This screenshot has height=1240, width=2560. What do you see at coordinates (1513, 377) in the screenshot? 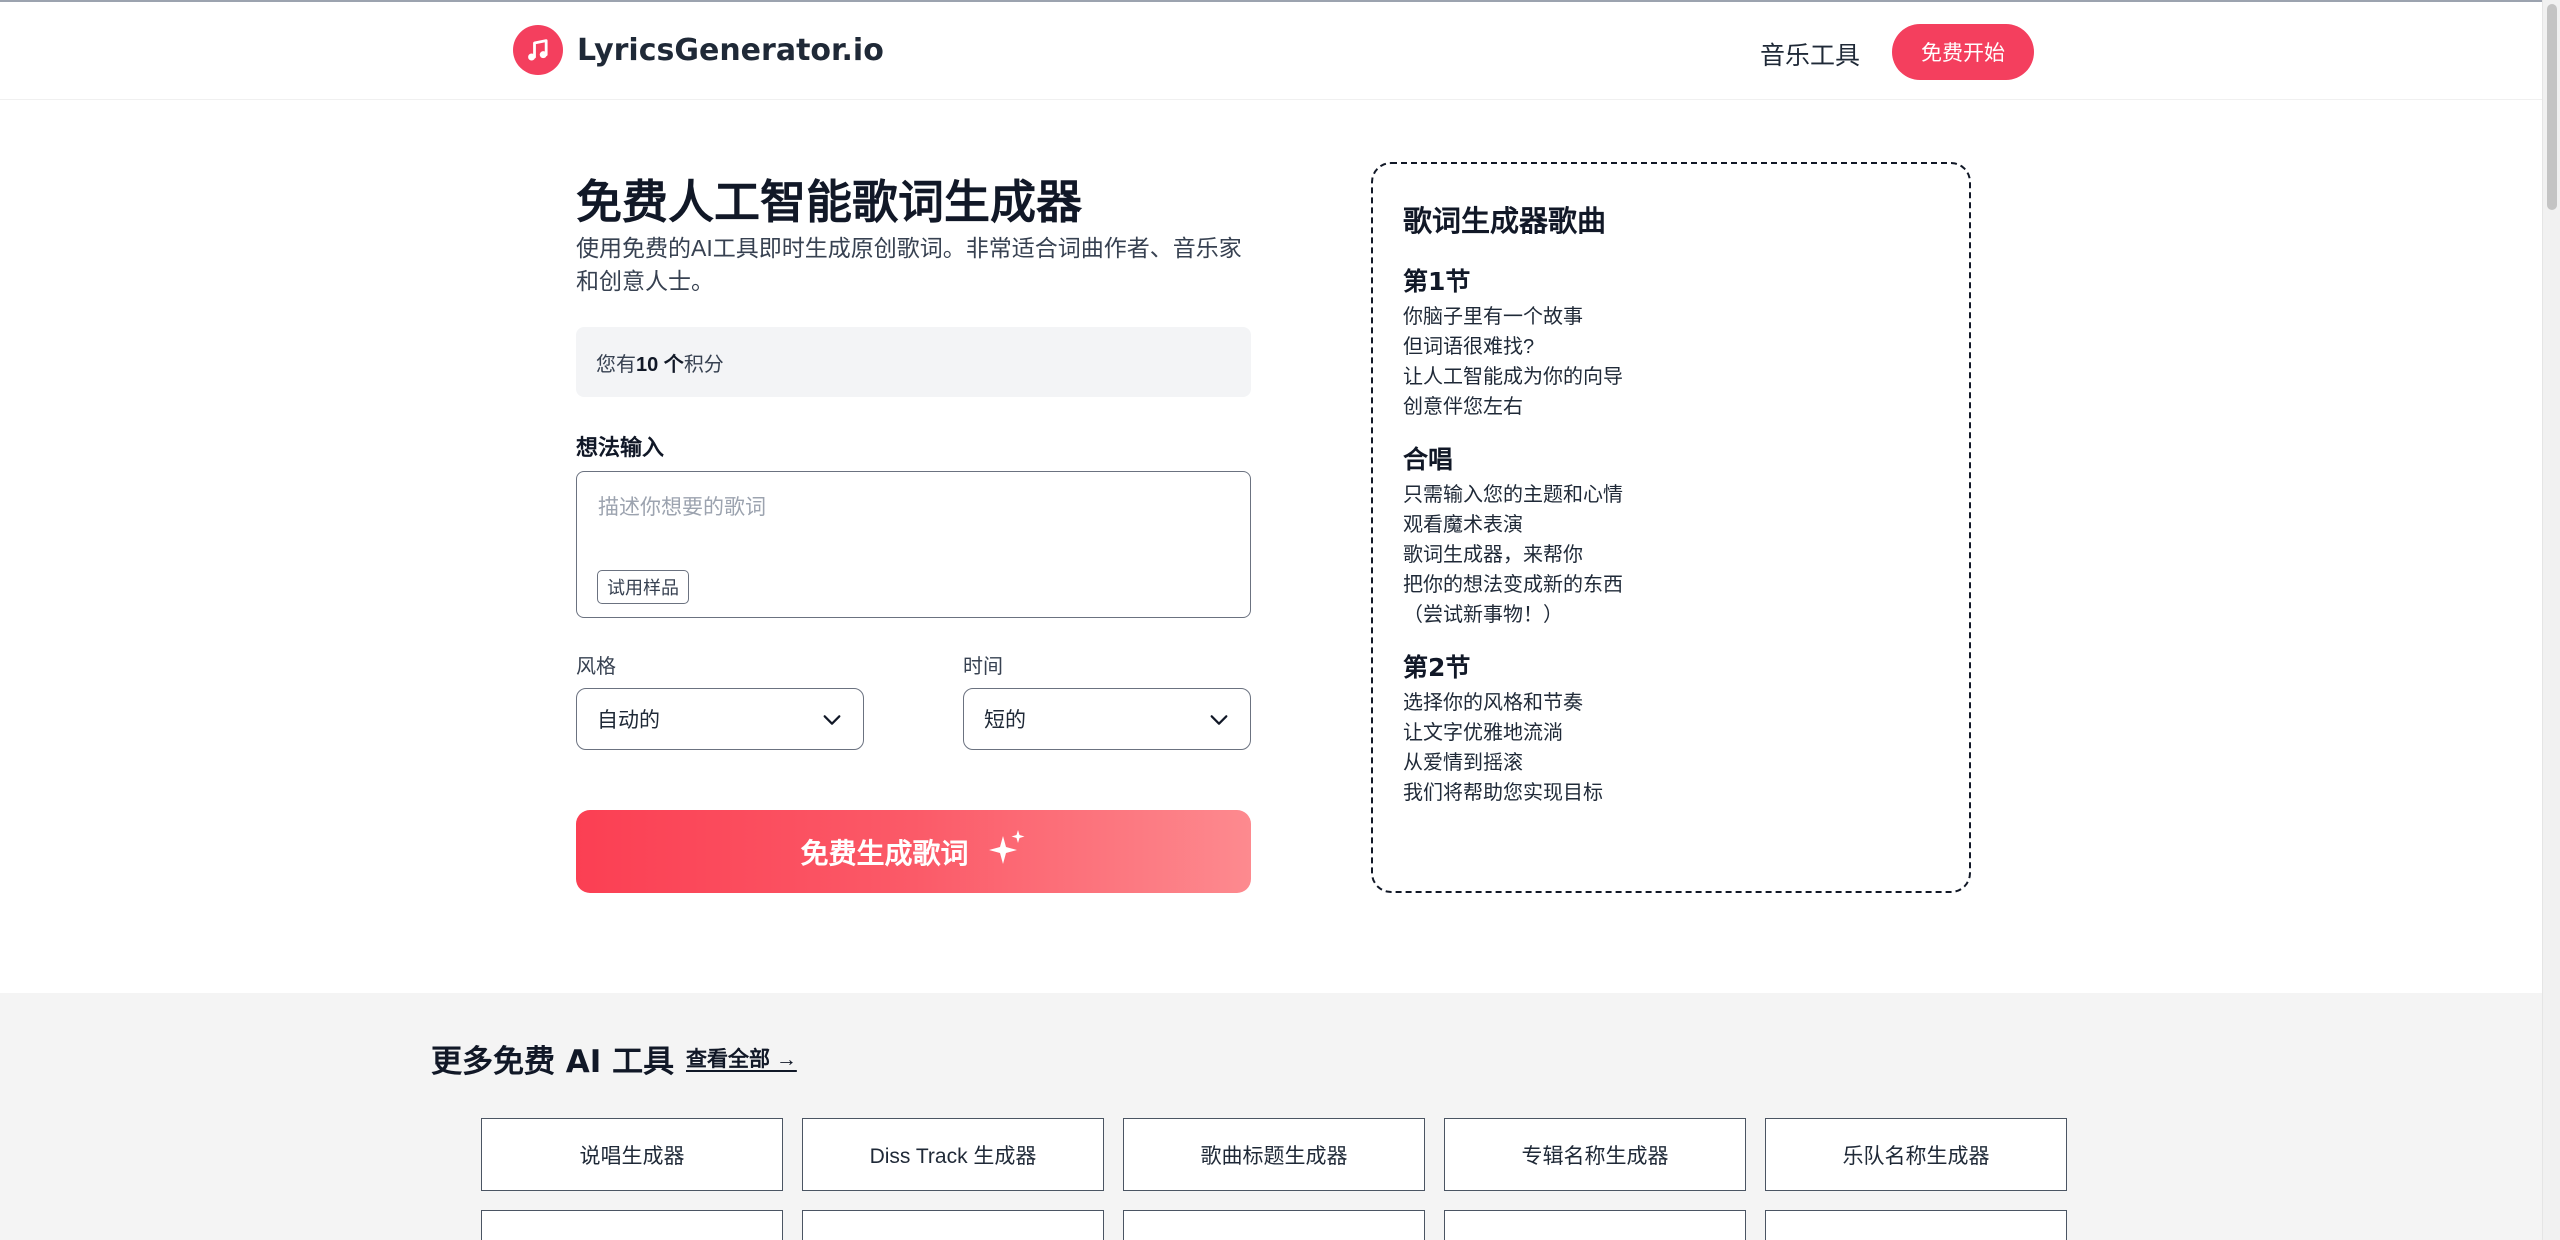
I see `lyric-line: 让人工智能成为你的向导` at bounding box center [1513, 377].